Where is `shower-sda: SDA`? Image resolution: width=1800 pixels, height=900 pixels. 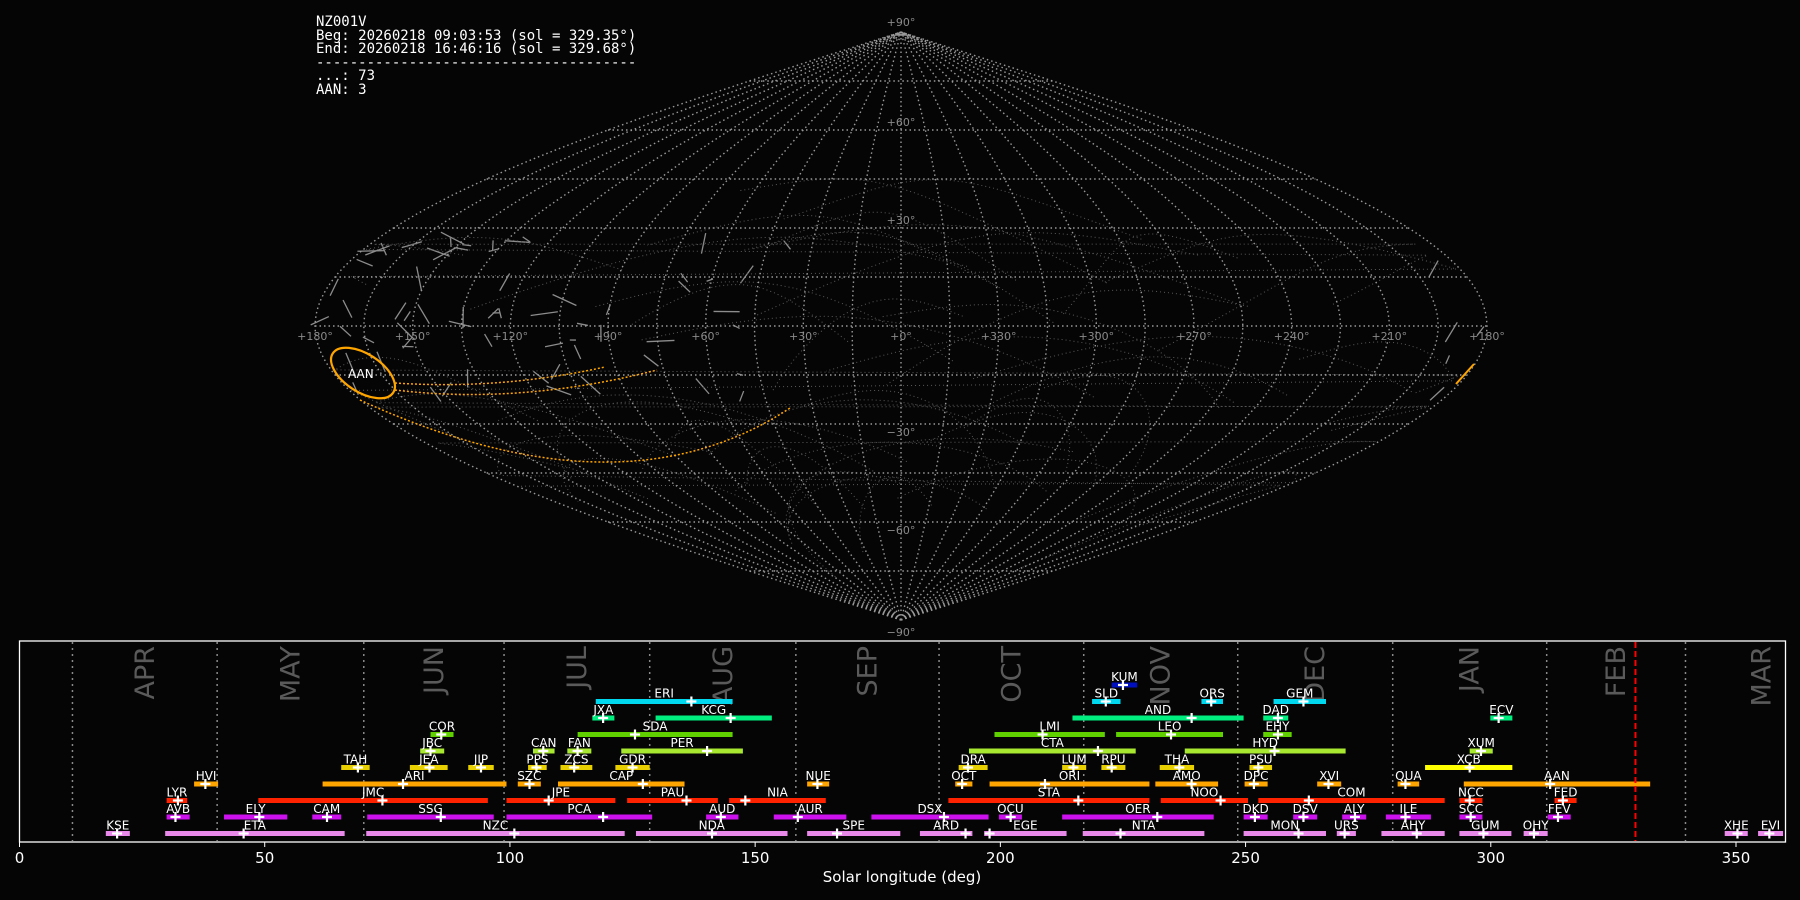 shower-sda: SDA is located at coordinates (655, 730).